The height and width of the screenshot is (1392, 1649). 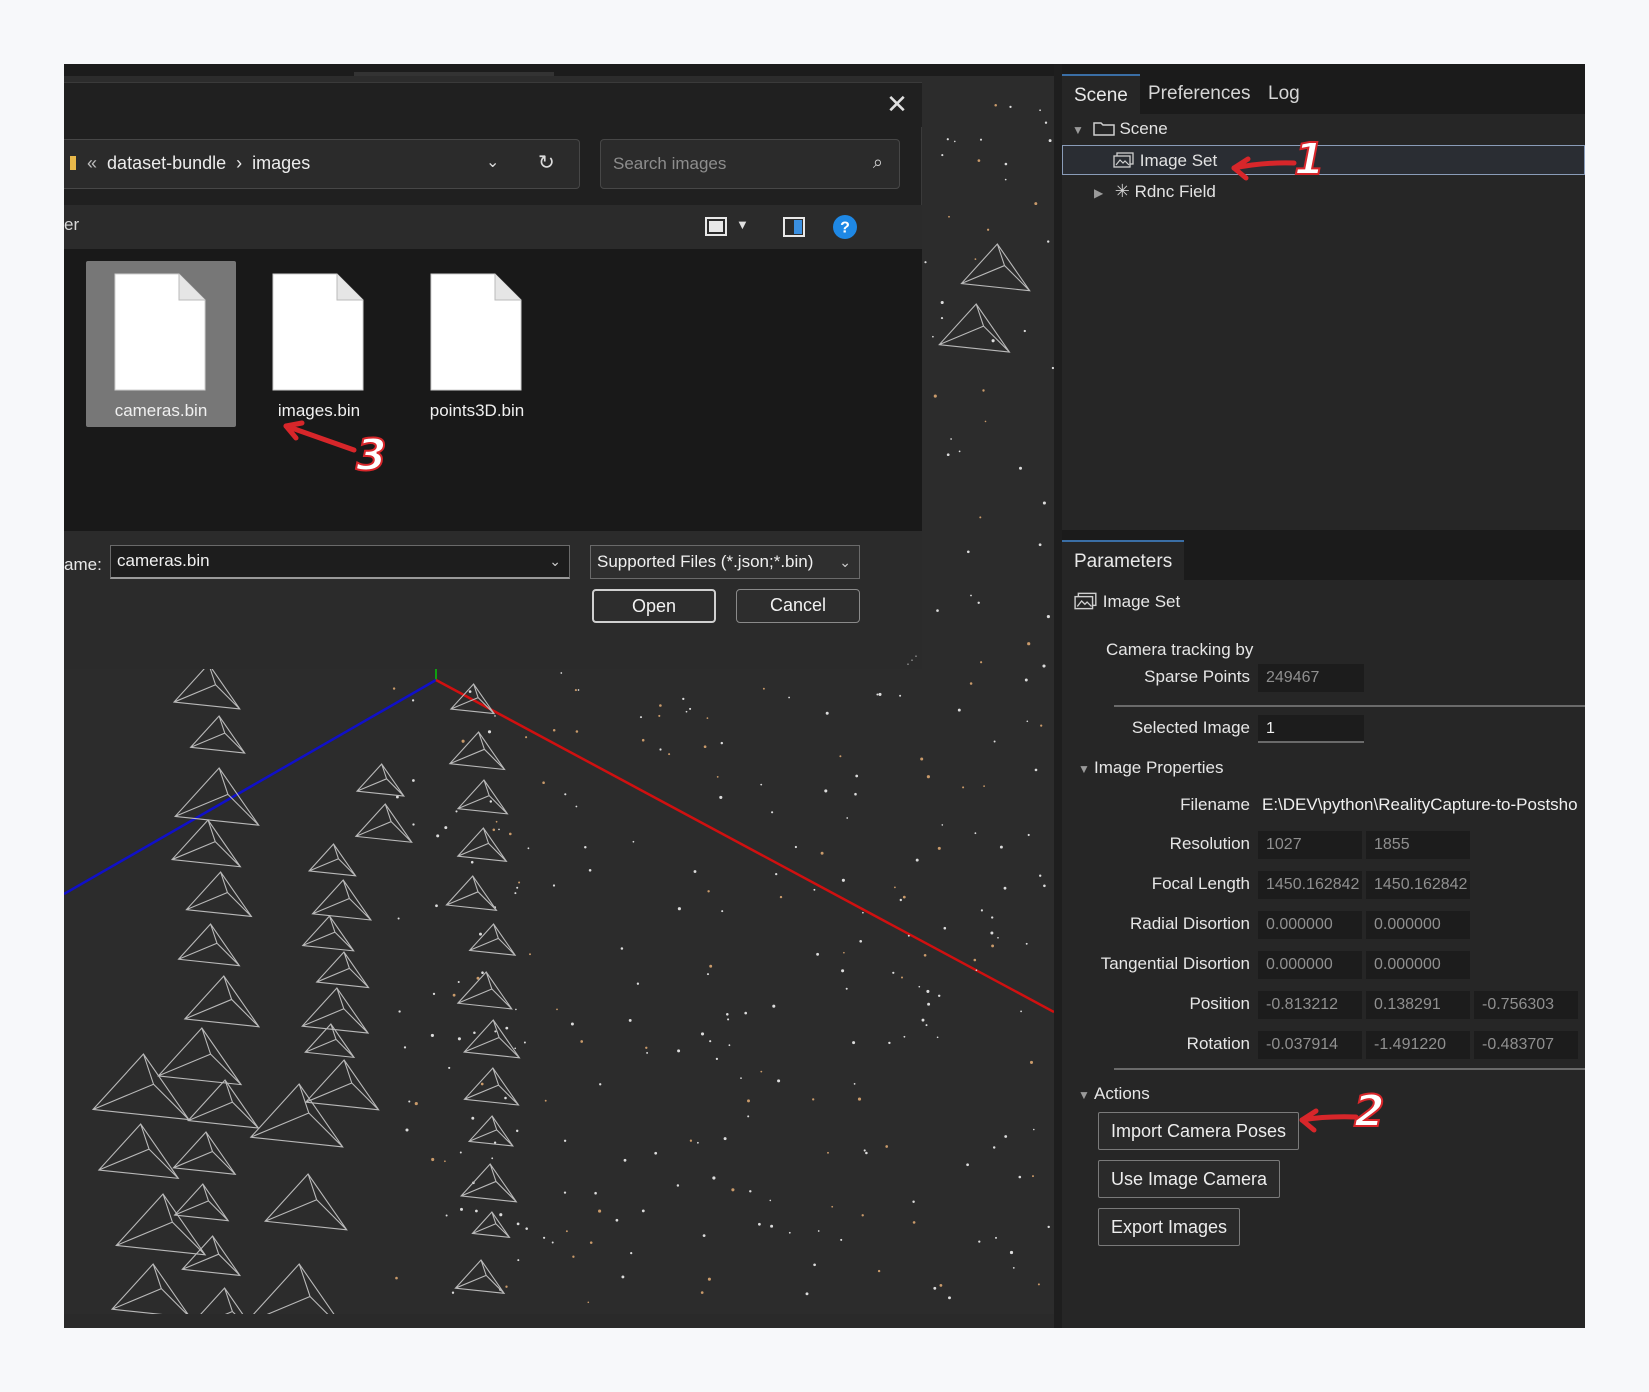 I want to click on annotation-number-2: 2, so click(x=1369, y=1111).